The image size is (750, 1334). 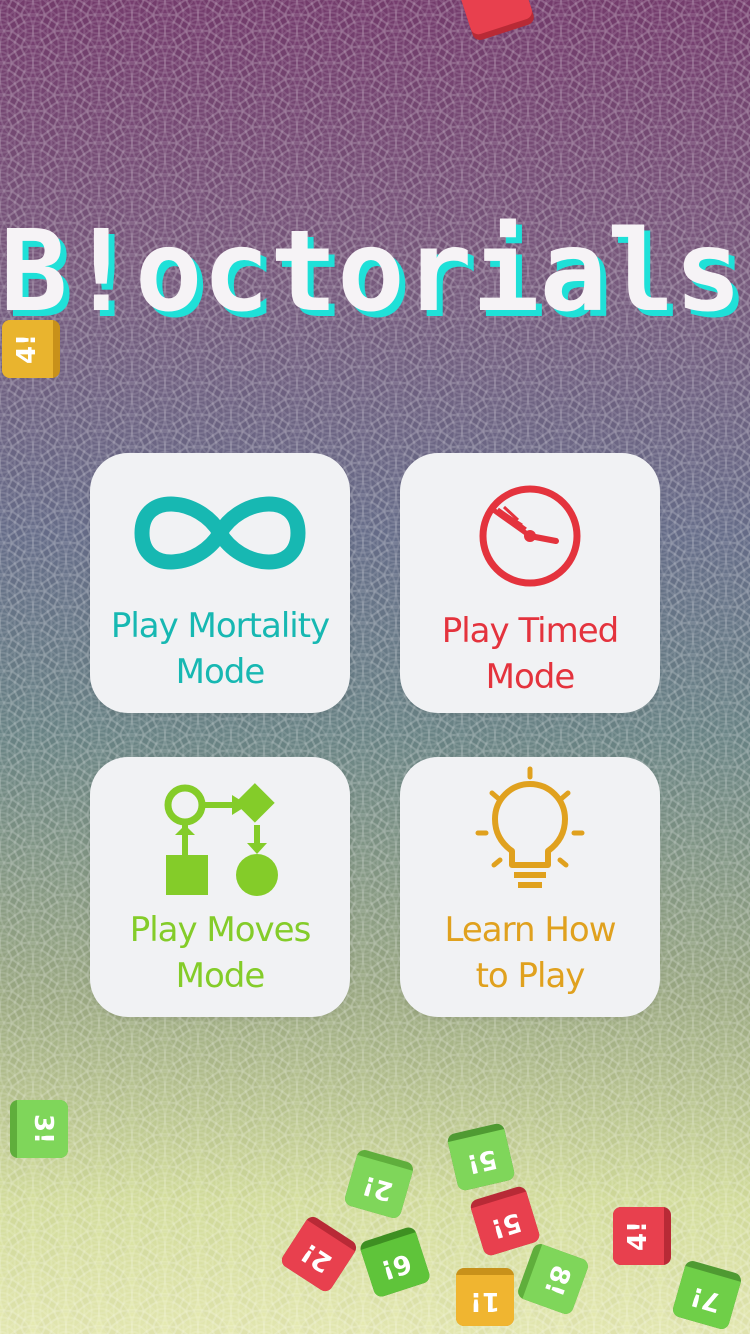 I want to click on mortality-label-line1: Play Mortality, so click(x=220, y=626).